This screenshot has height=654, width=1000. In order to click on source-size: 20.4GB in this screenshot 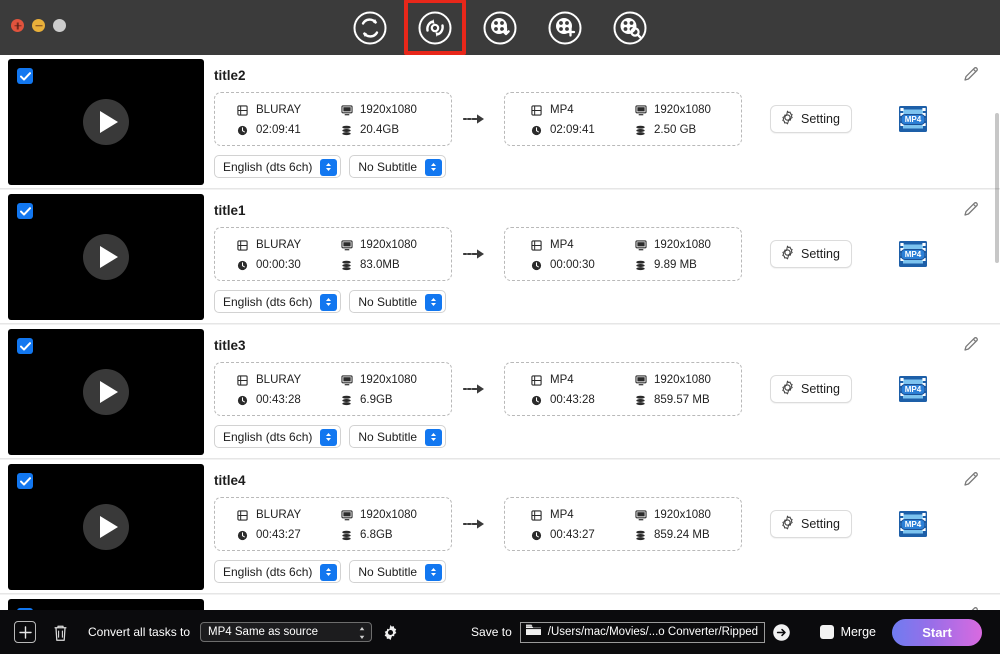, I will do `click(393, 130)`.